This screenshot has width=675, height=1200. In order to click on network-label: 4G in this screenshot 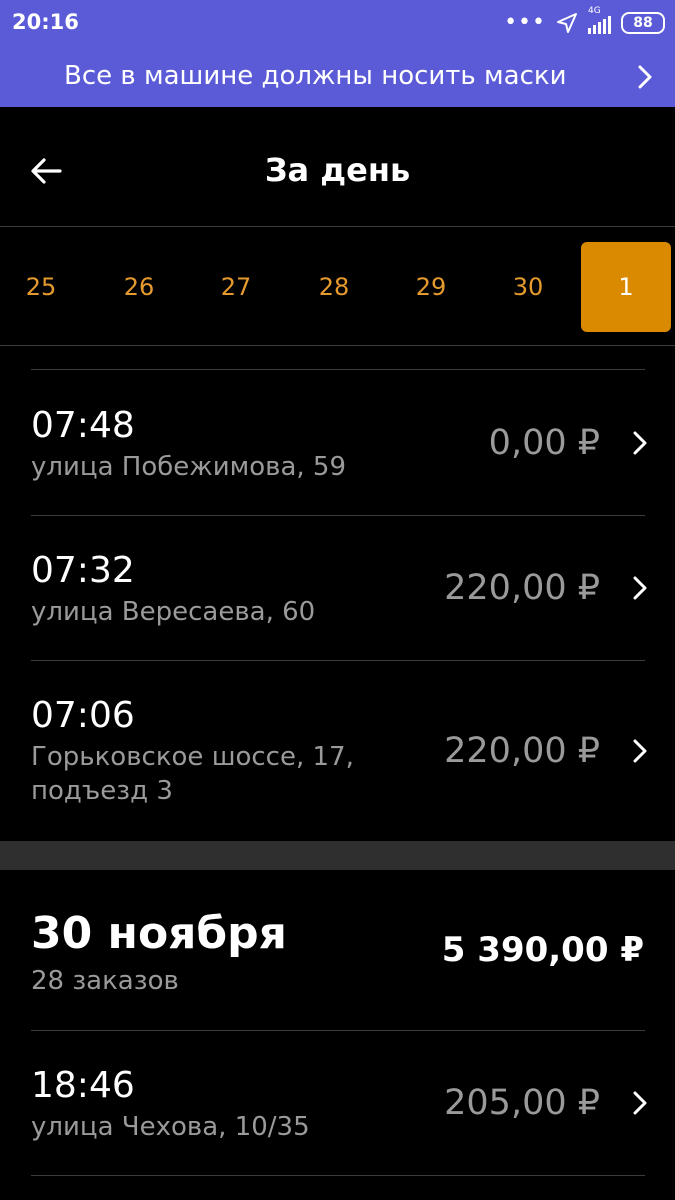, I will do `click(594, 11)`.